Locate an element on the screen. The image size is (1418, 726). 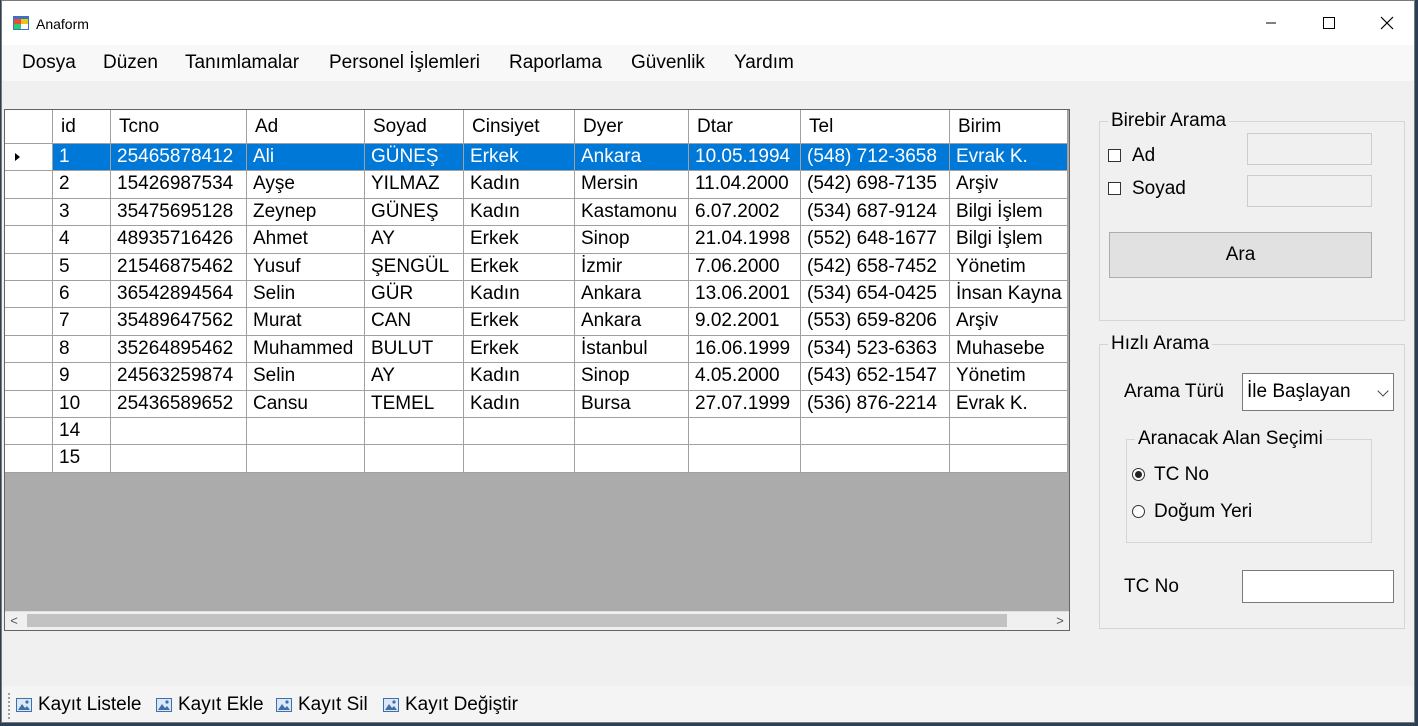
table-cell: 9.02.2001 is located at coordinates (745, 322).